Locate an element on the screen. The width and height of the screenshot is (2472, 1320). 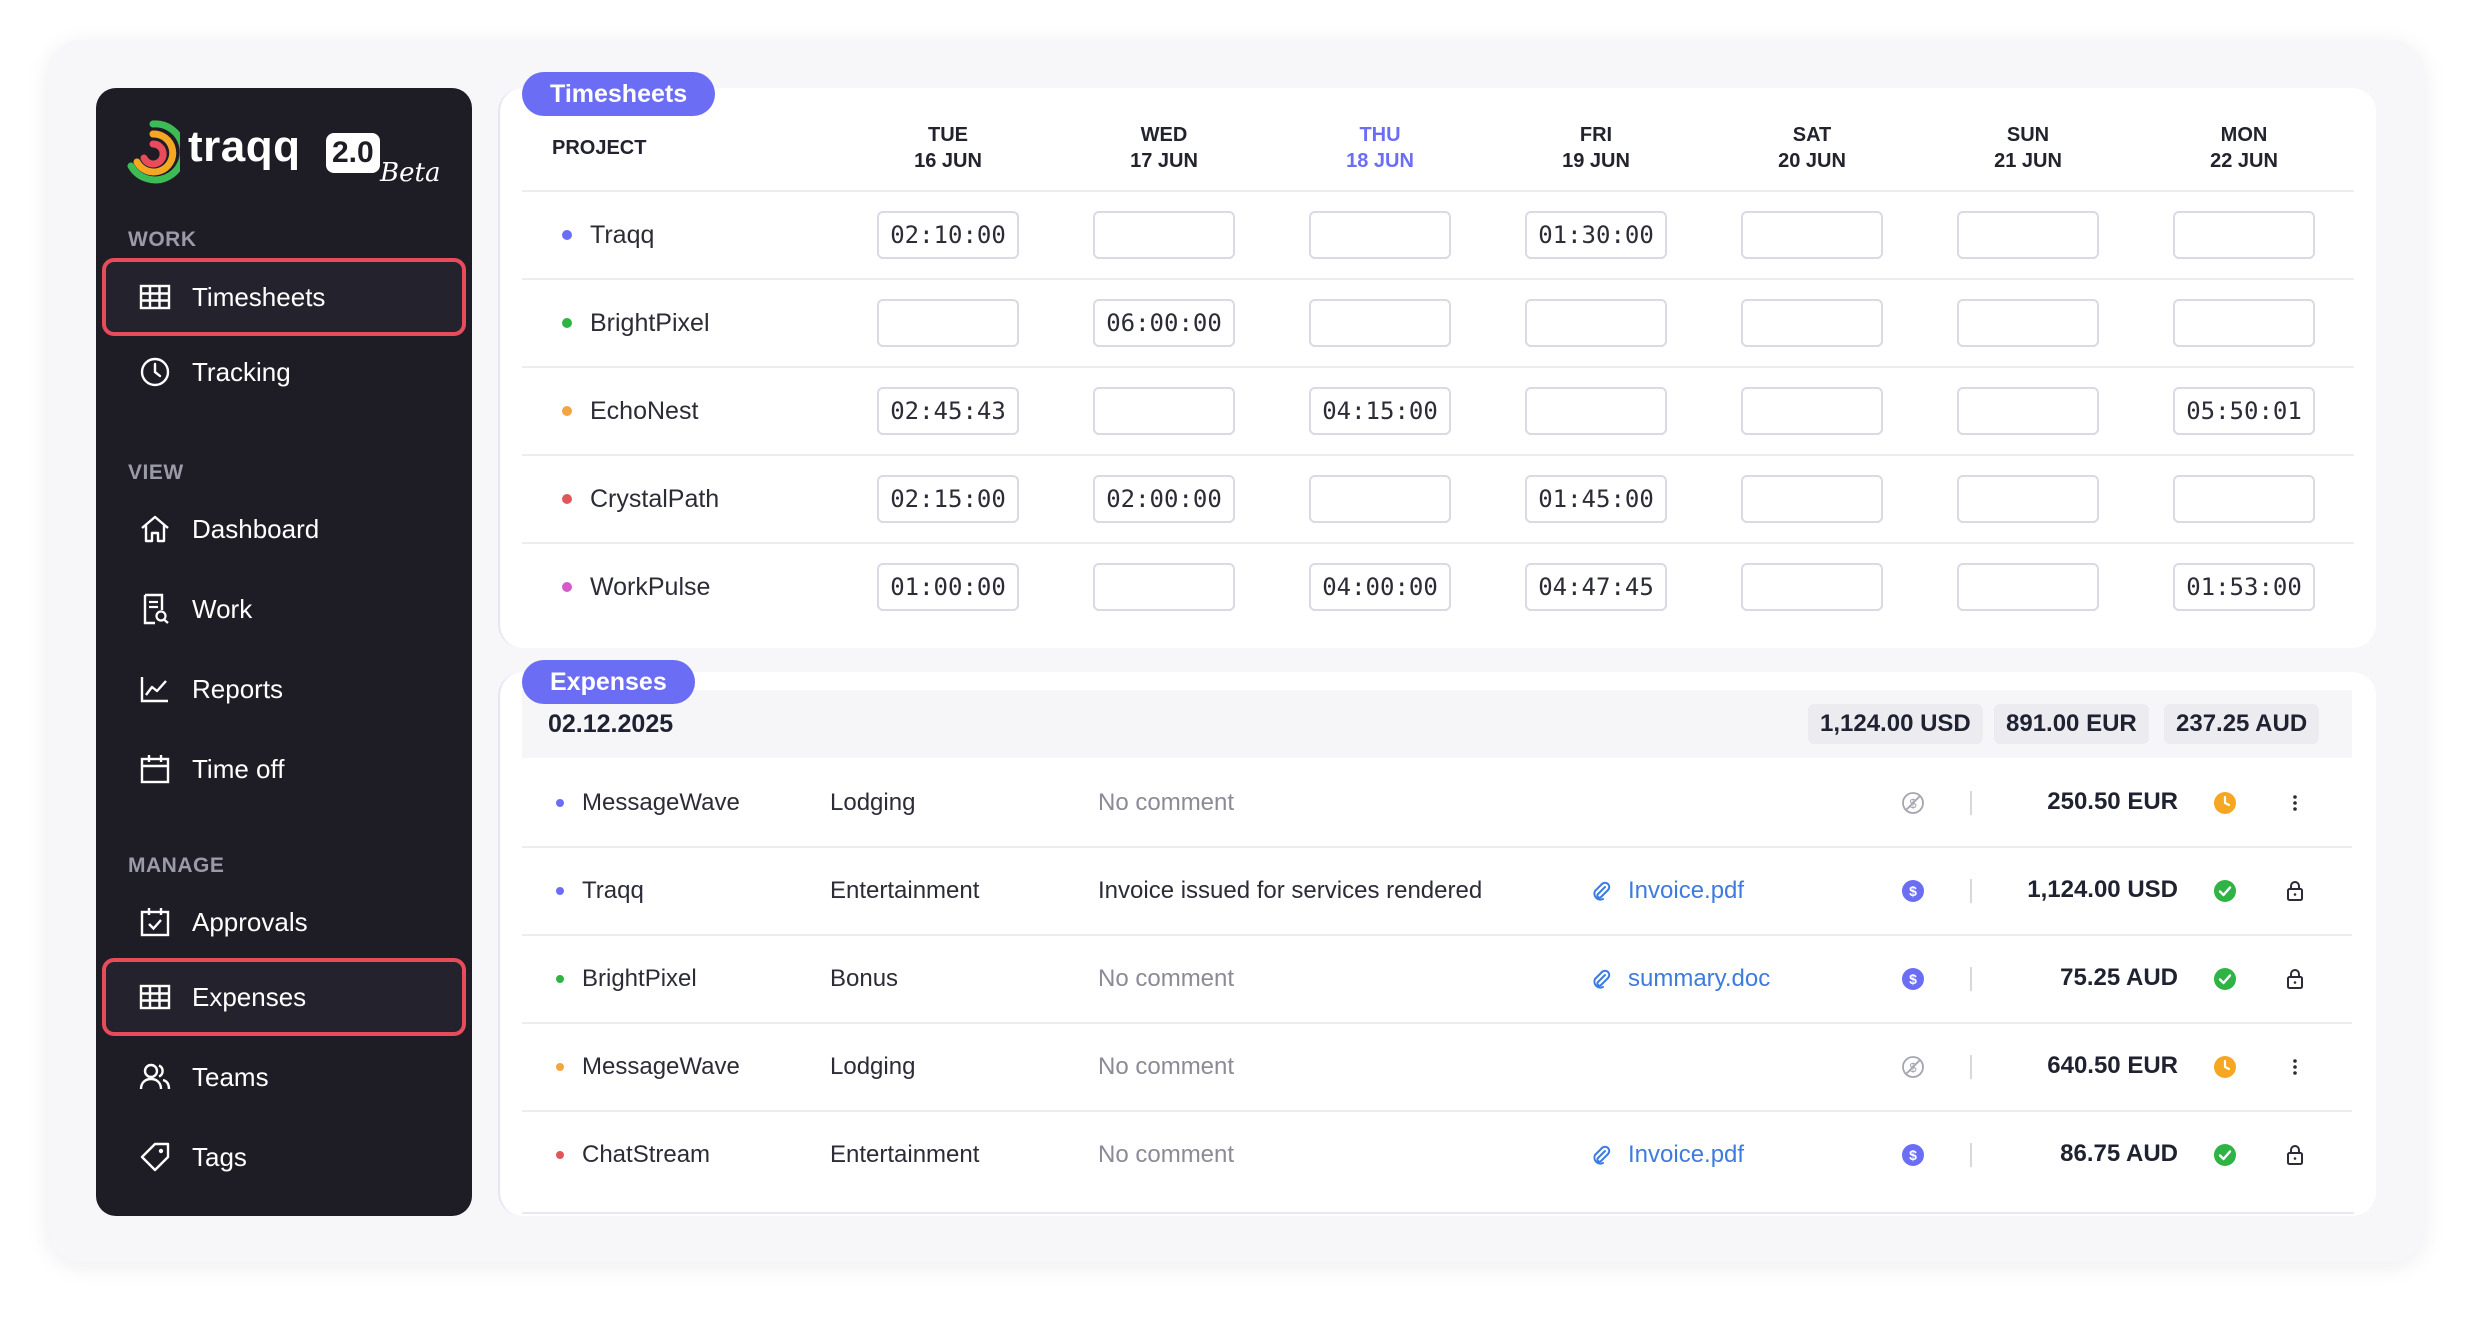
time-input-tue: 02:15:00 is located at coordinates (948, 499).